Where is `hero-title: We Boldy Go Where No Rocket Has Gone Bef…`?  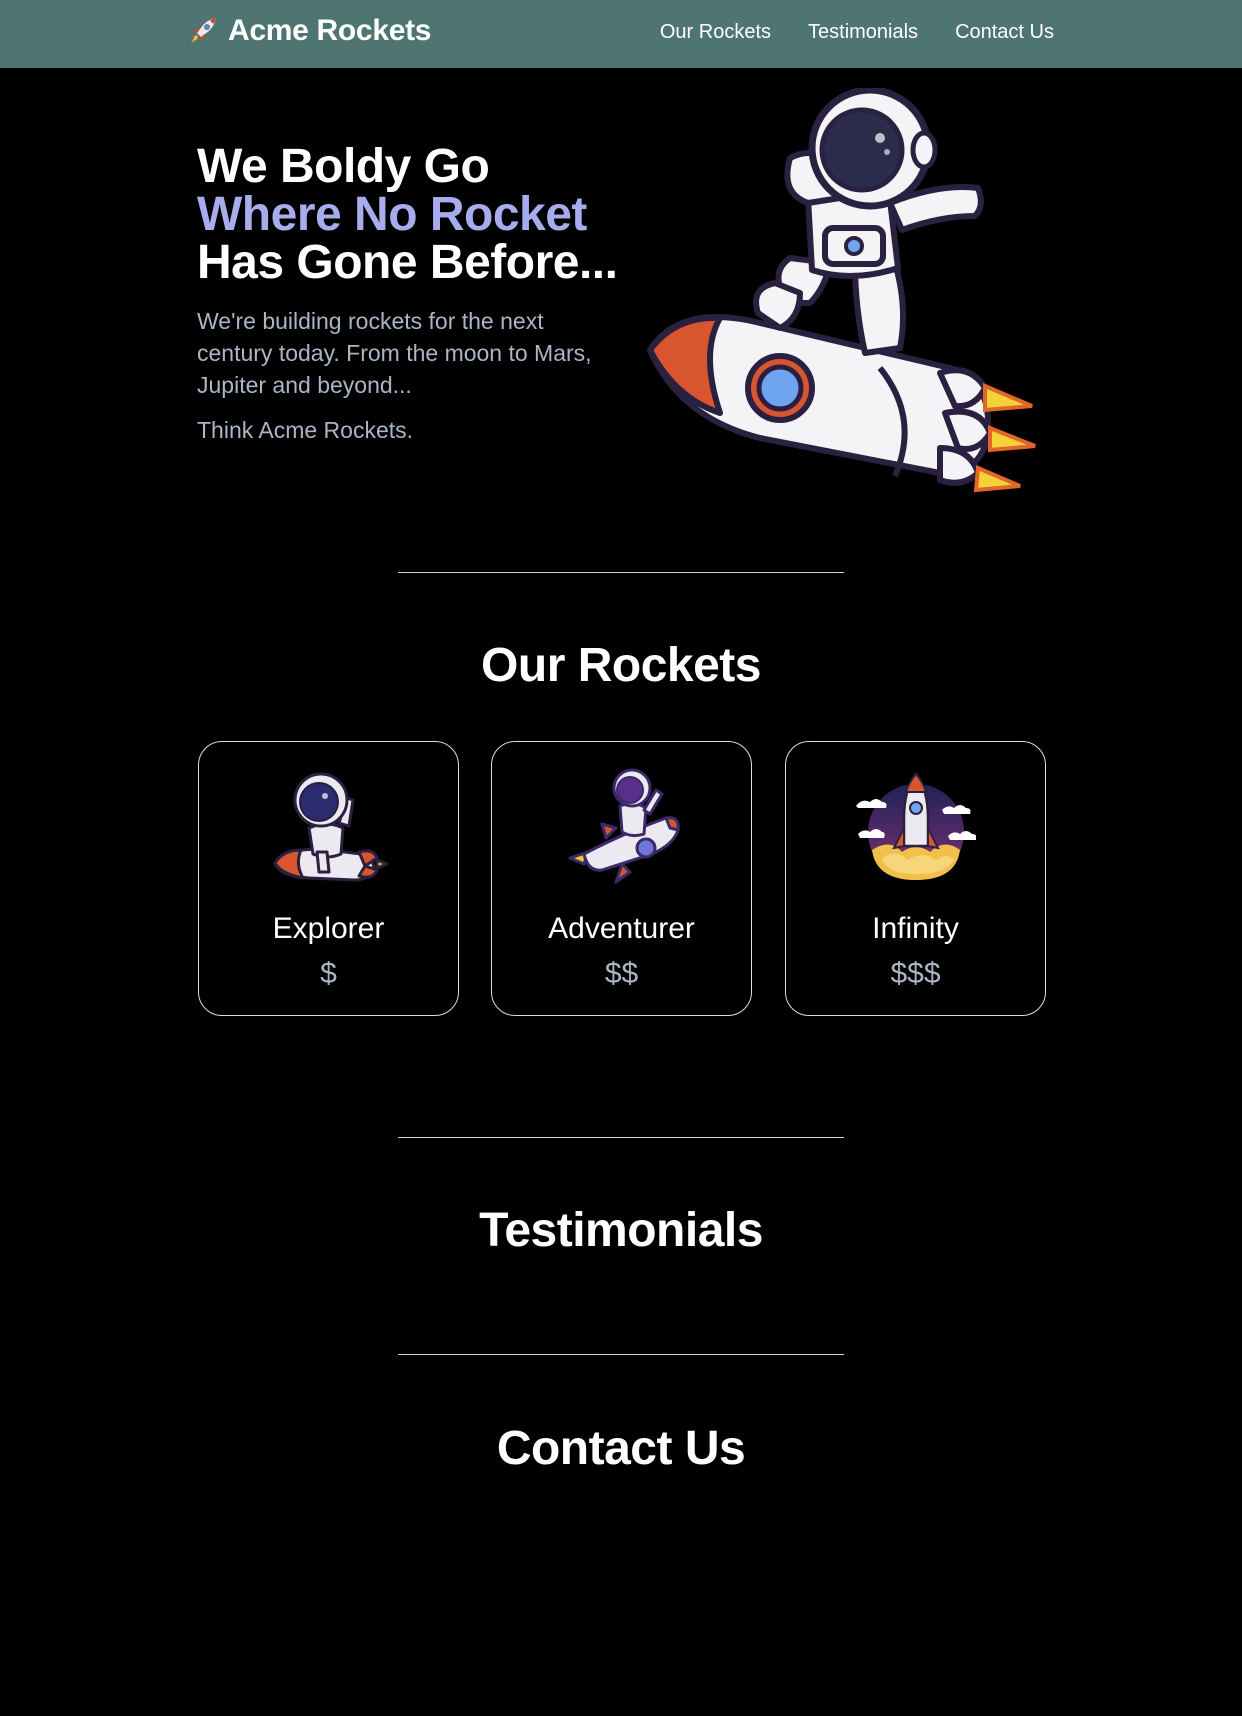
hero-title: We Boldy Go Where No Rocket Has Gone Bef… is located at coordinates (407, 214).